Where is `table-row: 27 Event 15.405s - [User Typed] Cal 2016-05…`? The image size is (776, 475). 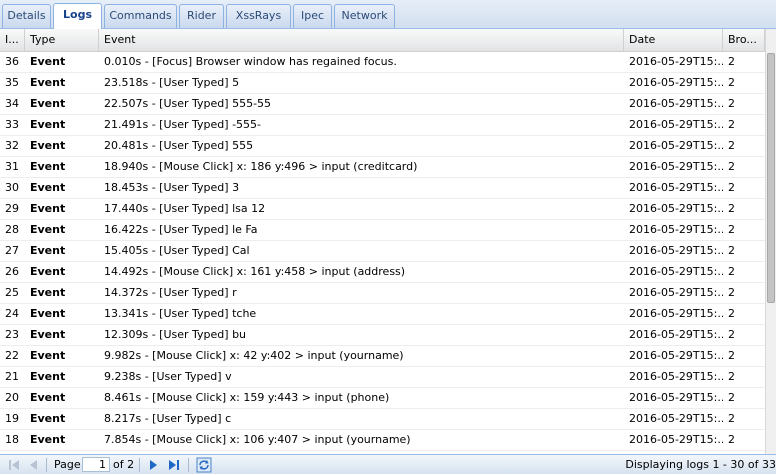
table-row: 27 Event 15.405s - [User Typed] Cal 2016-05… is located at coordinates (382, 251).